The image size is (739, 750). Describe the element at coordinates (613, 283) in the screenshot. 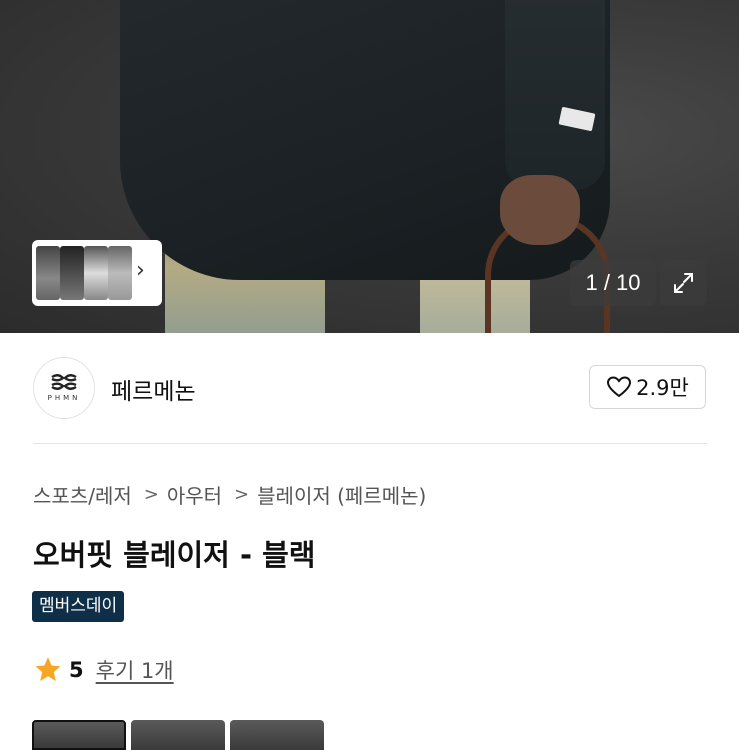

I see `image-counter: 1 / 10` at that location.